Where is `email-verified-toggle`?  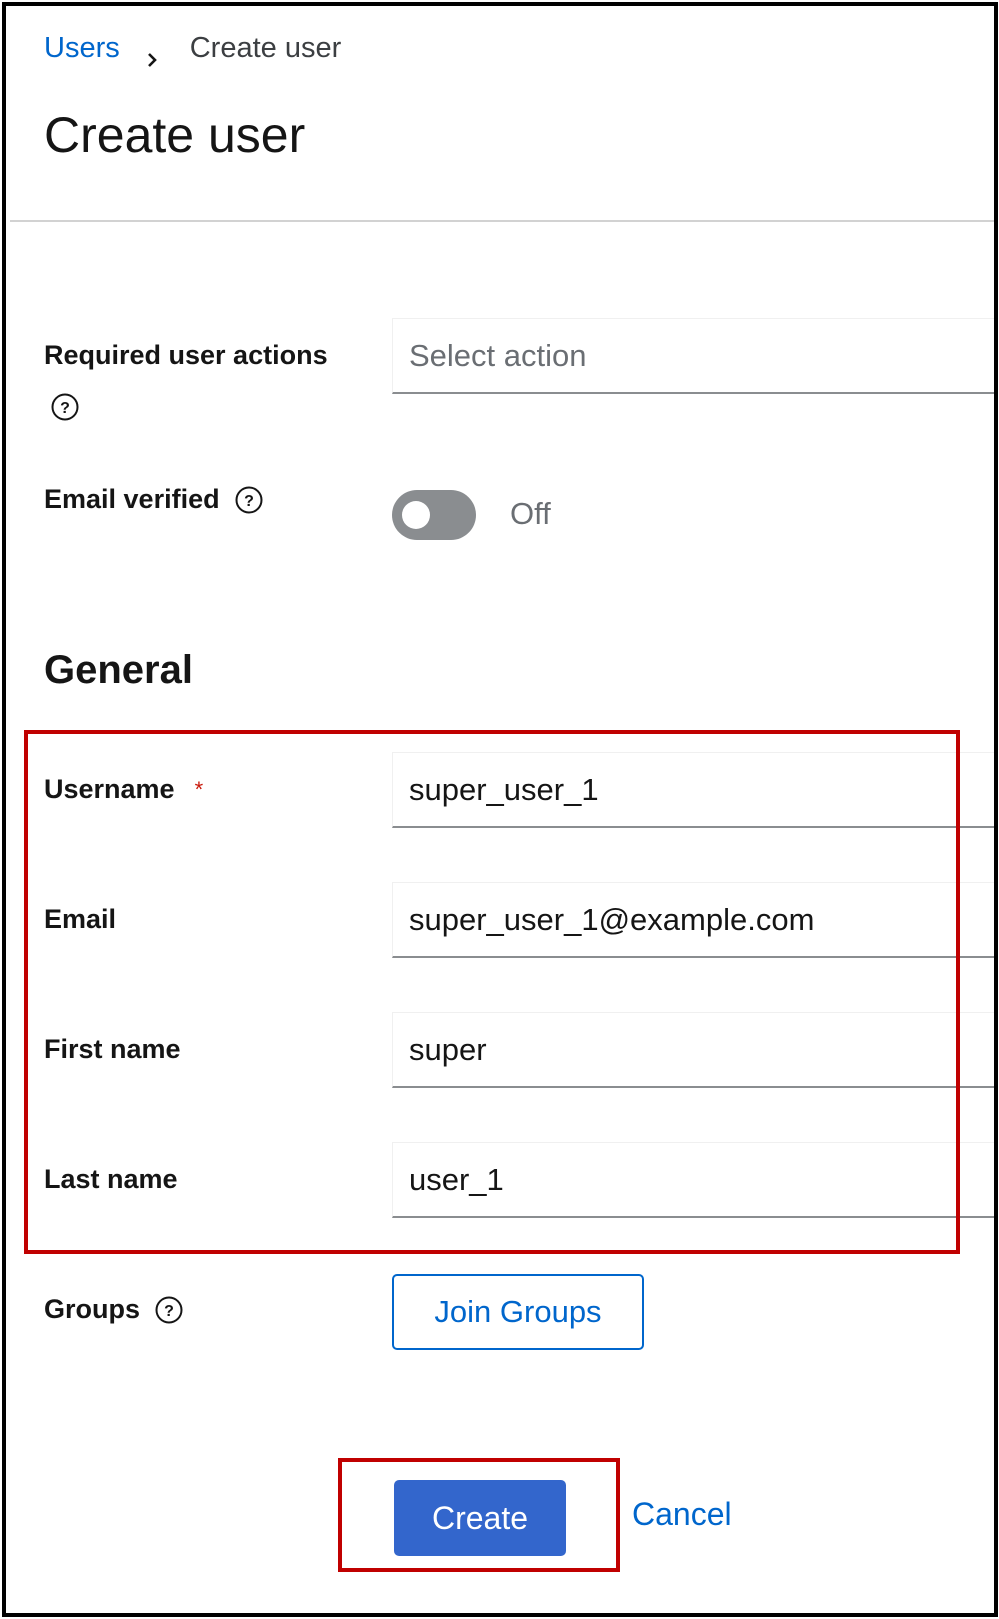
email-verified-toggle is located at coordinates (434, 515).